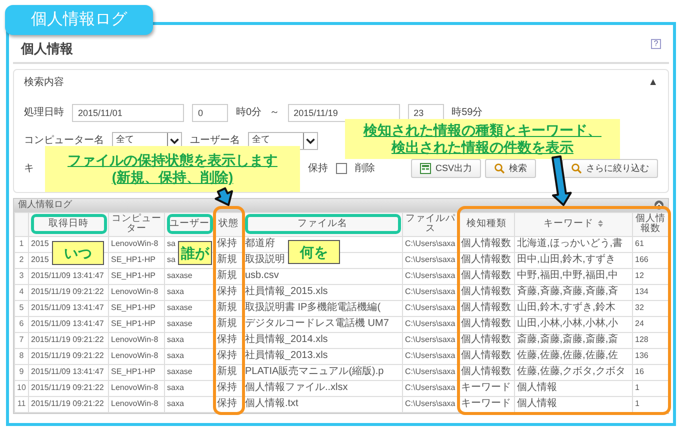 This screenshot has height=428, width=680. I want to click on arrow, so click(223, 196).